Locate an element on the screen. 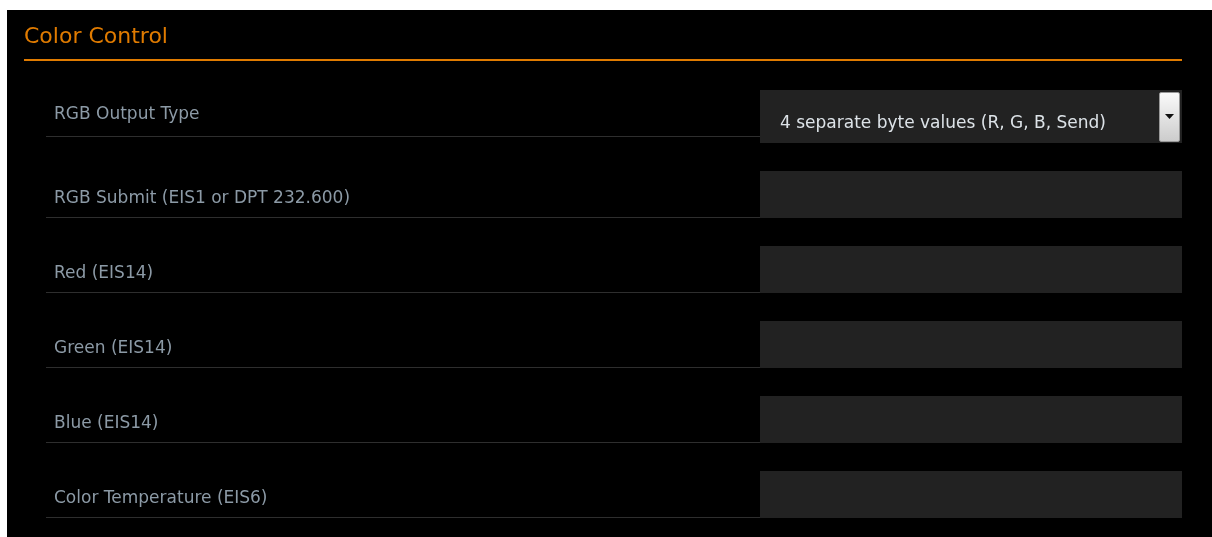 This screenshot has width=1212, height=537. field-label: Blue (EIS14) is located at coordinates (403, 419).